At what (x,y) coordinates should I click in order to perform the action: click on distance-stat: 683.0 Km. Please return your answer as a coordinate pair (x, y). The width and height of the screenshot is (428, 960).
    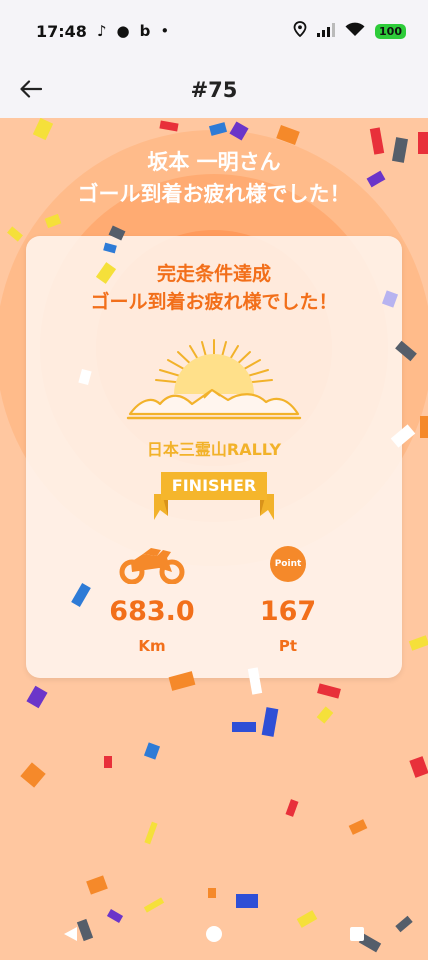
    Looking at the image, I should click on (152, 598).